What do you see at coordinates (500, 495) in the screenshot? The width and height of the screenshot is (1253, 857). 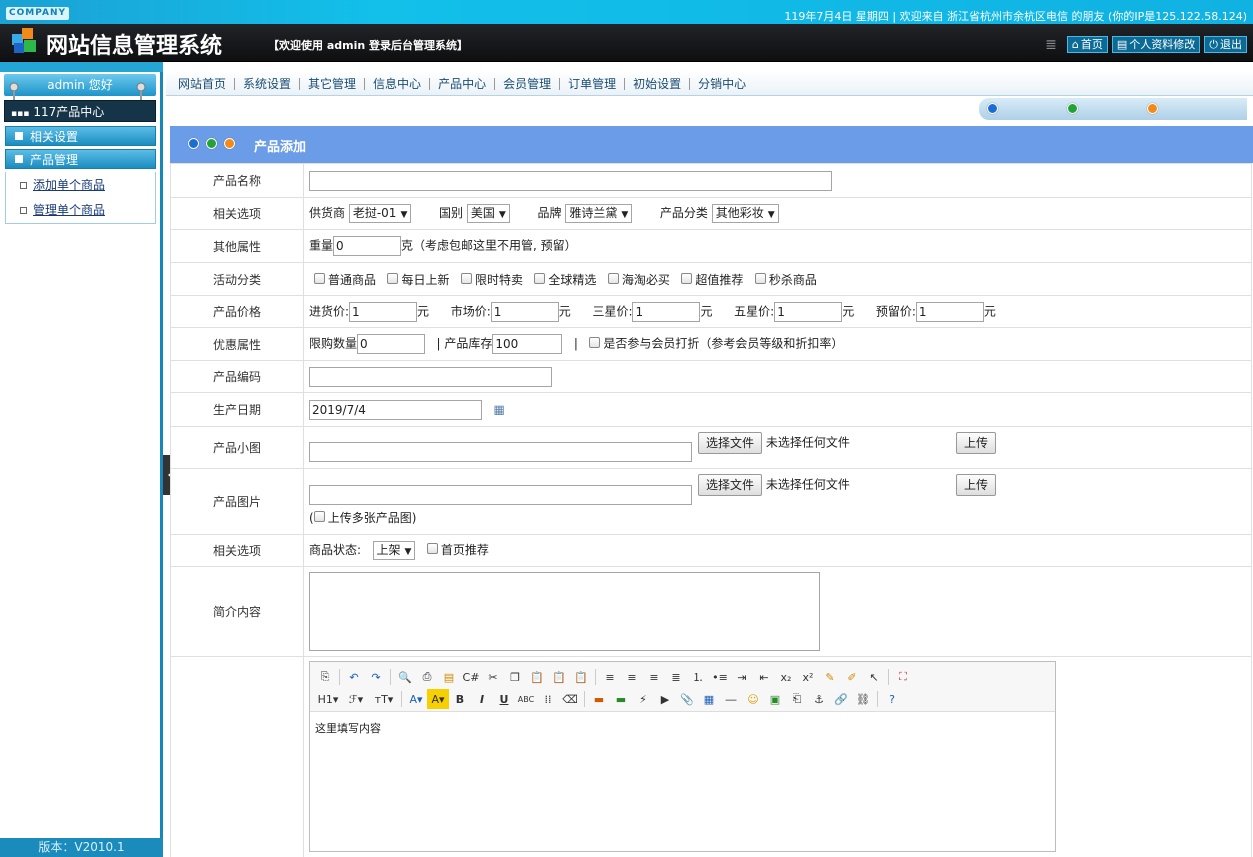 I see `image-path-input` at bounding box center [500, 495].